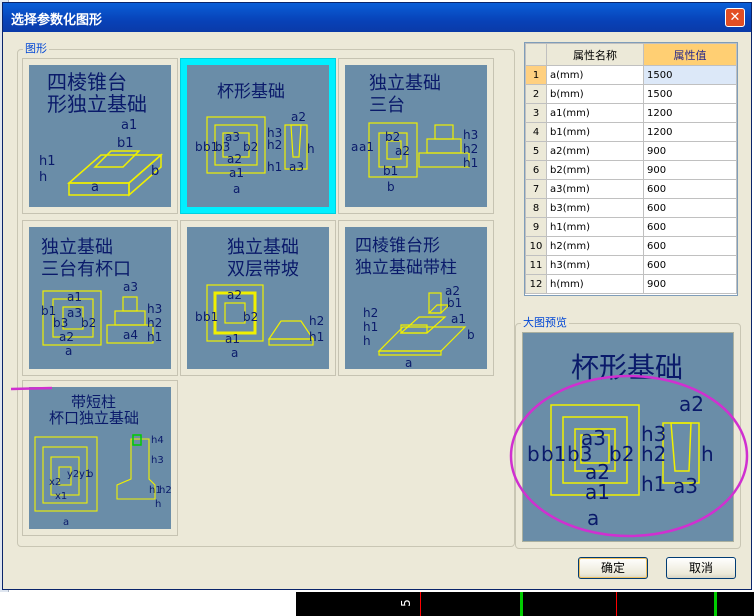  I want to click on table-row: 5 a2(mm) 900, so click(631, 151).